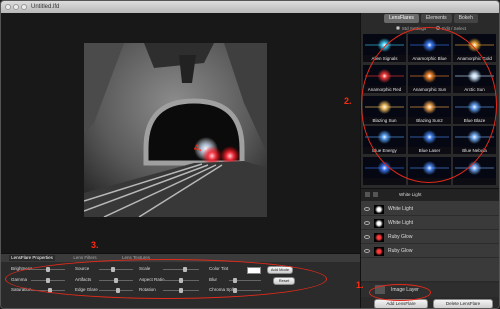 The width and height of the screenshot is (500, 309). What do you see at coordinates (367, 194) in the screenshot?
I see `grid-view-icon` at bounding box center [367, 194].